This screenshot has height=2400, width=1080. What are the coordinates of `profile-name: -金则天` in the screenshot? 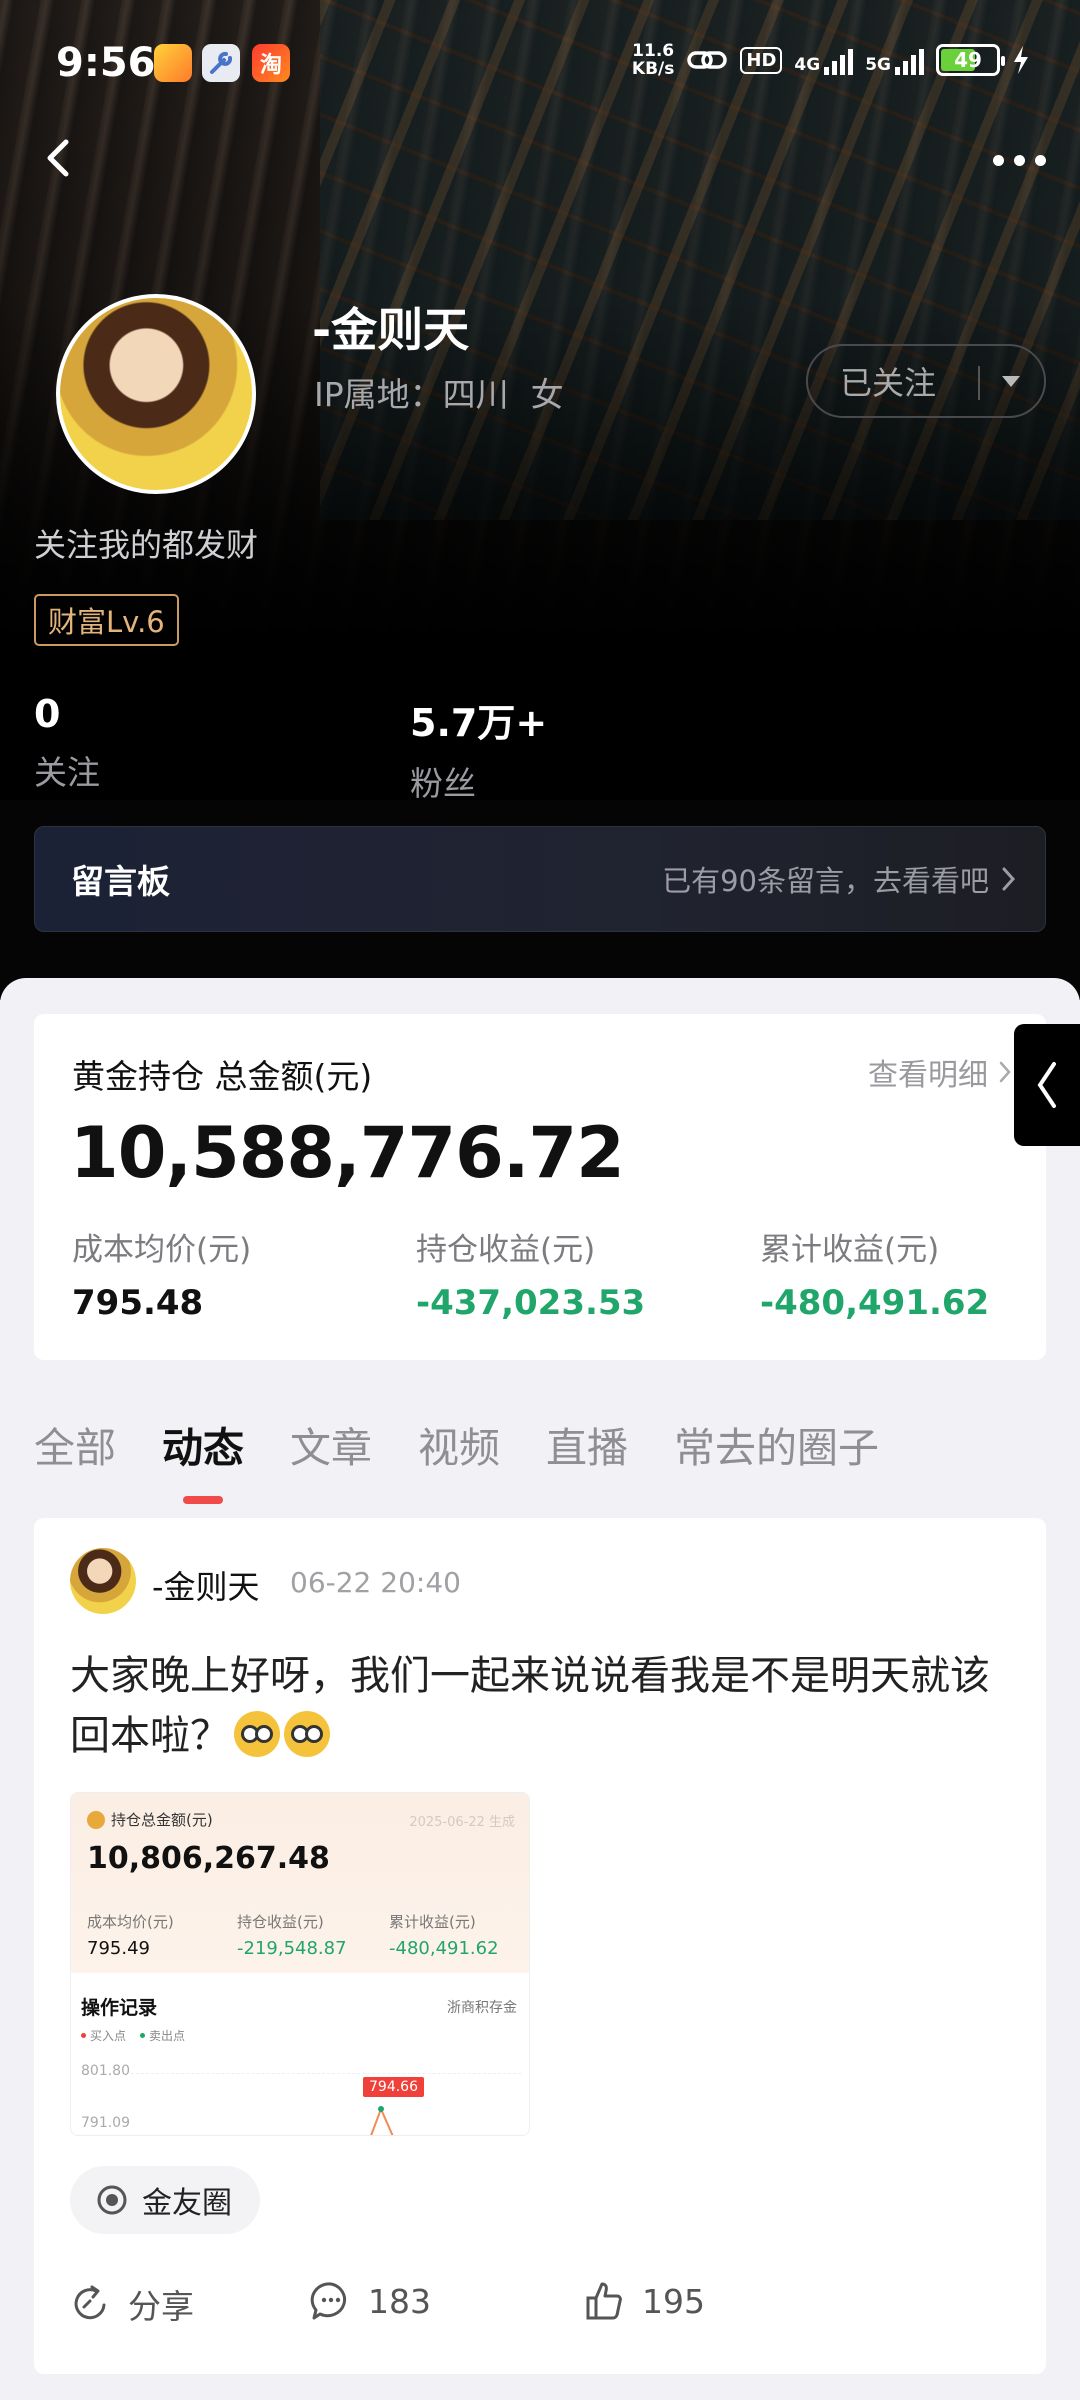 It's located at (391, 330).